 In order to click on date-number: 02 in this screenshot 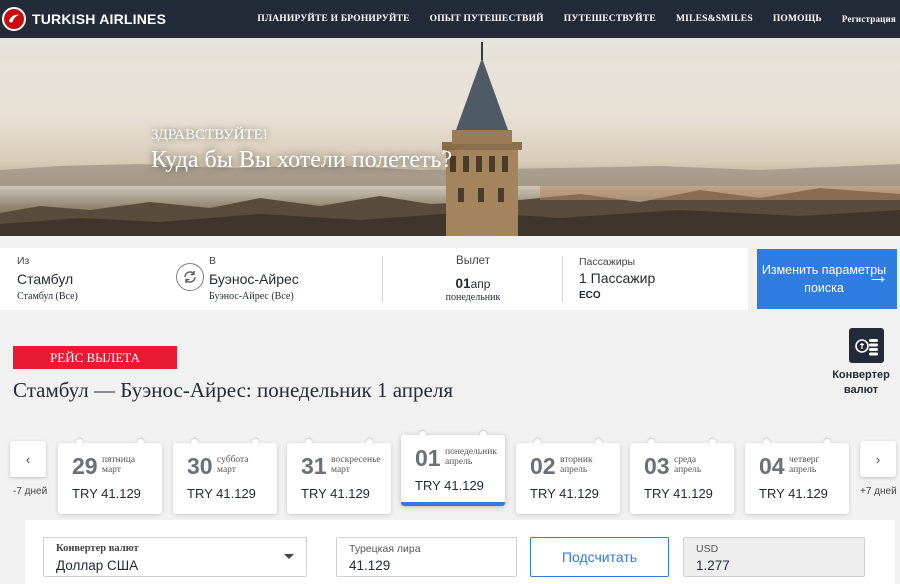, I will do `click(543, 466)`.